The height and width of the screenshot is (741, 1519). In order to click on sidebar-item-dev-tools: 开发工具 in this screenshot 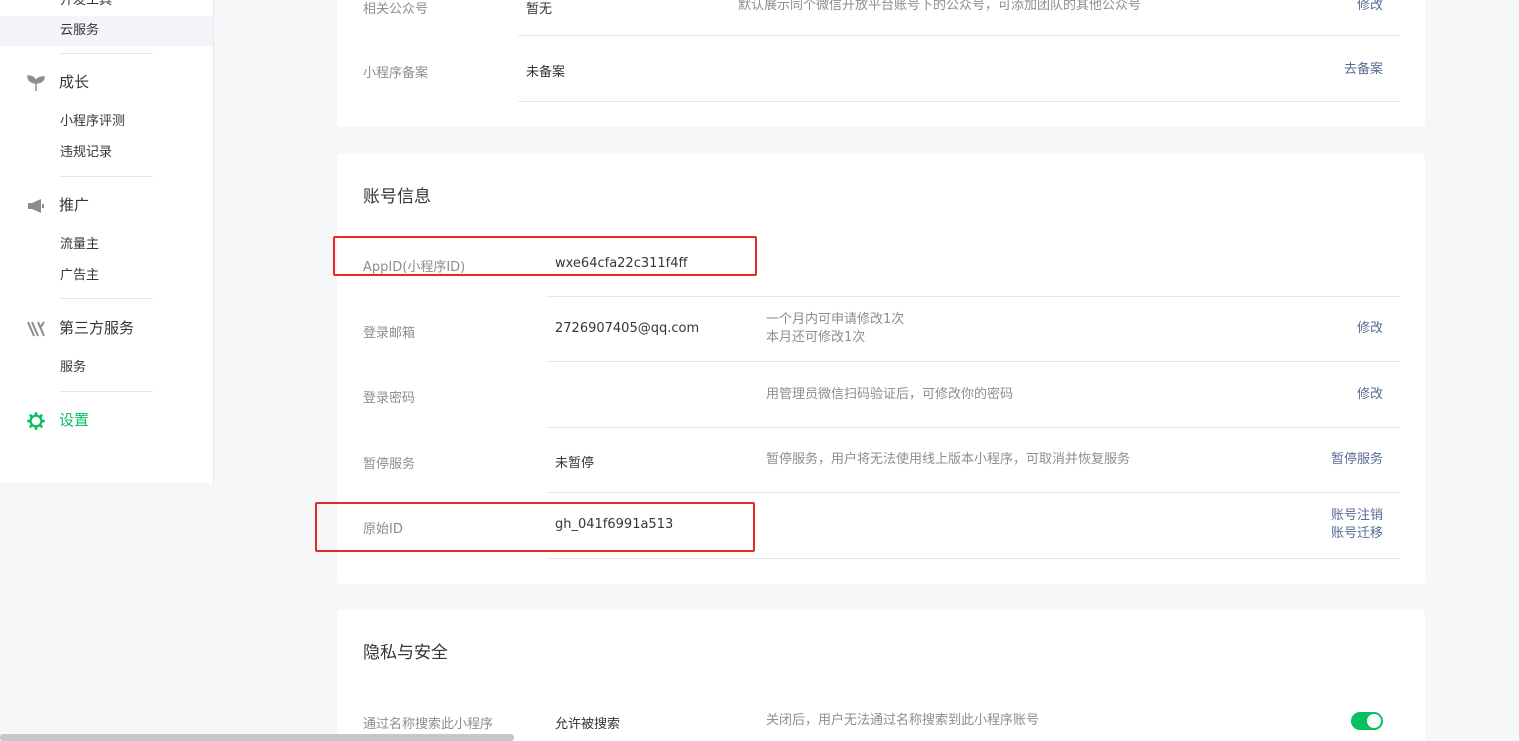, I will do `click(106, 8)`.